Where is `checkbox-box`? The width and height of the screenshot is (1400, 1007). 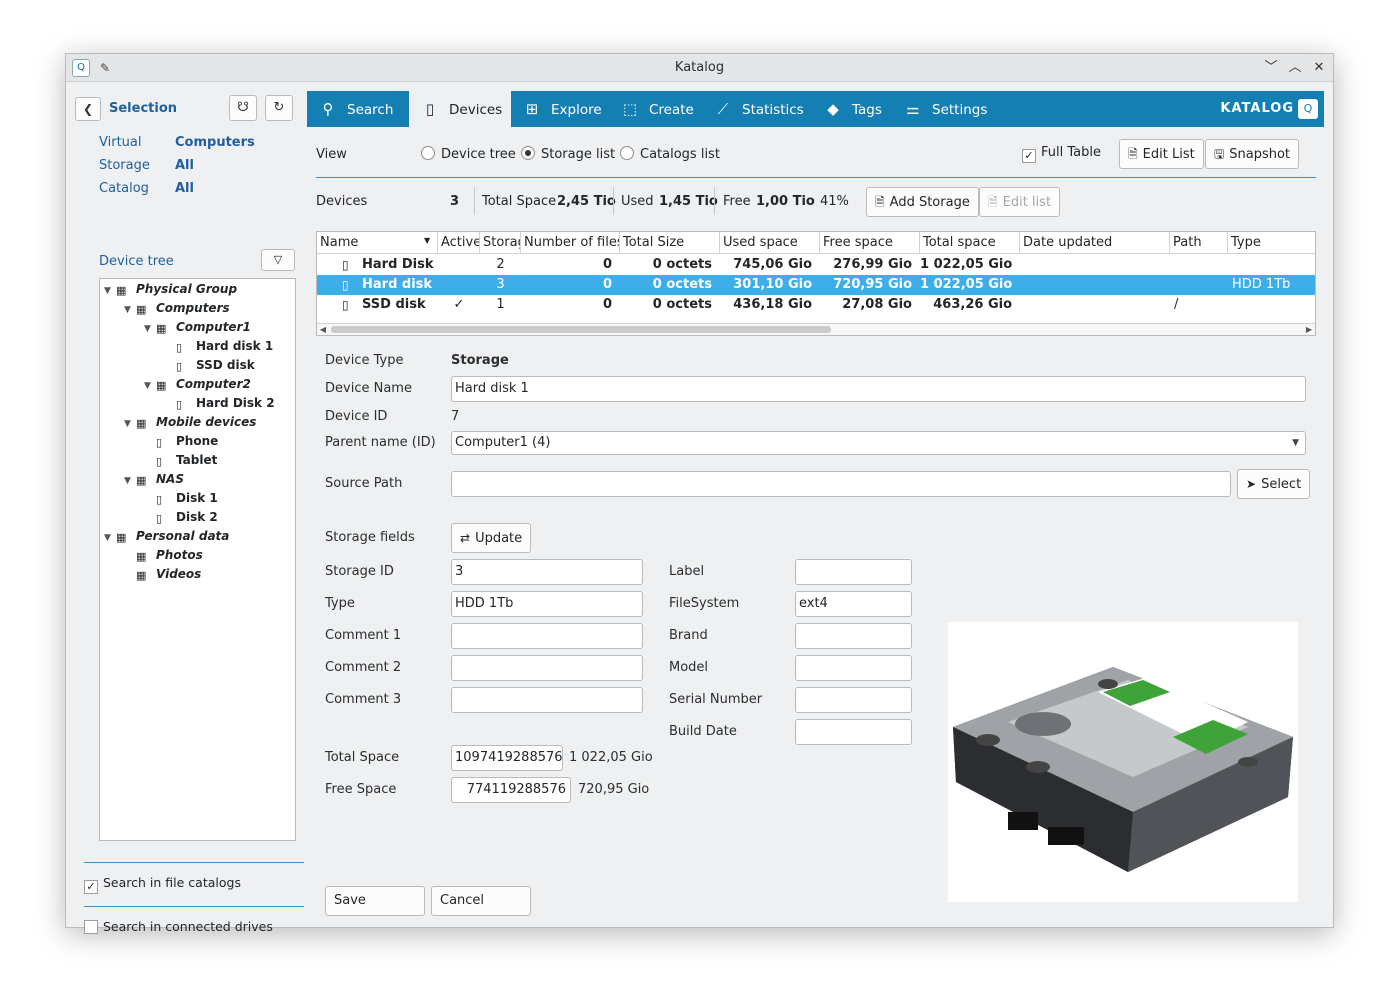
checkbox-box is located at coordinates (91, 927).